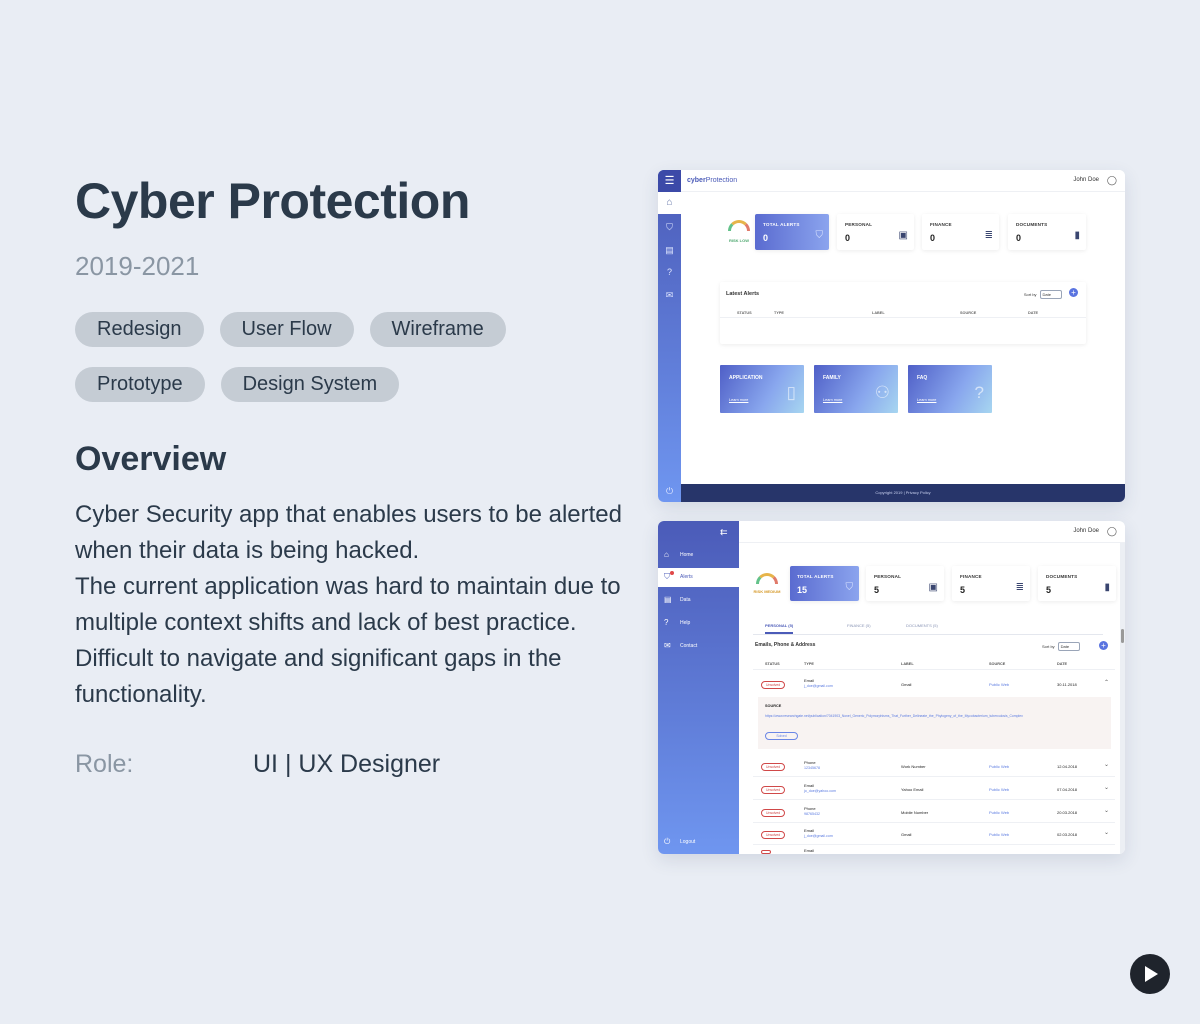 The image size is (1200, 1024). What do you see at coordinates (689, 646) in the screenshot?
I see `sidebar-item-label: Contact` at bounding box center [689, 646].